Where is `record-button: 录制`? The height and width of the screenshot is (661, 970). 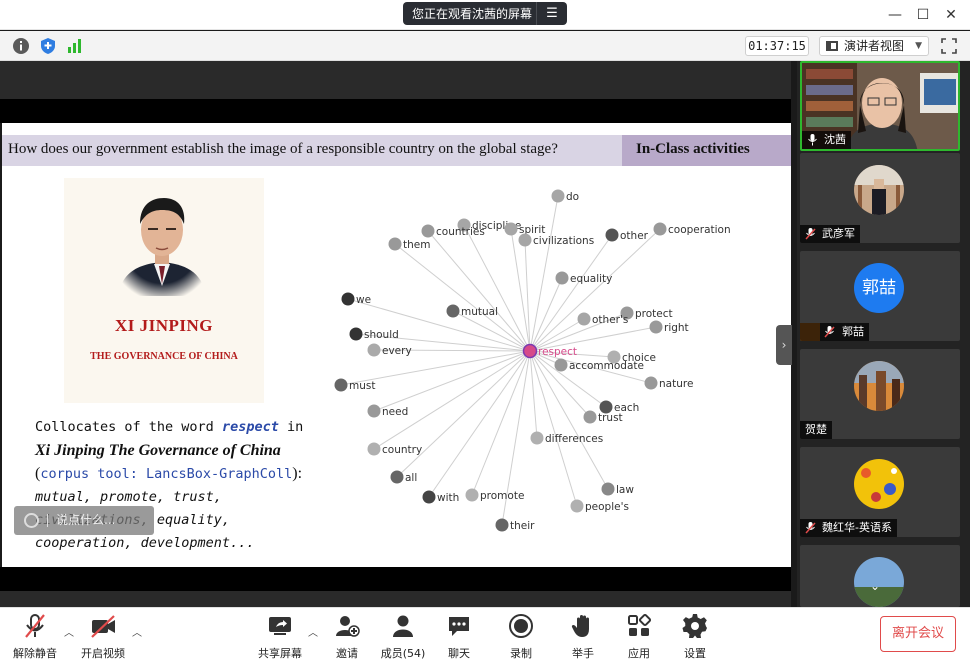 record-button: 录制 is located at coordinates (521, 636).